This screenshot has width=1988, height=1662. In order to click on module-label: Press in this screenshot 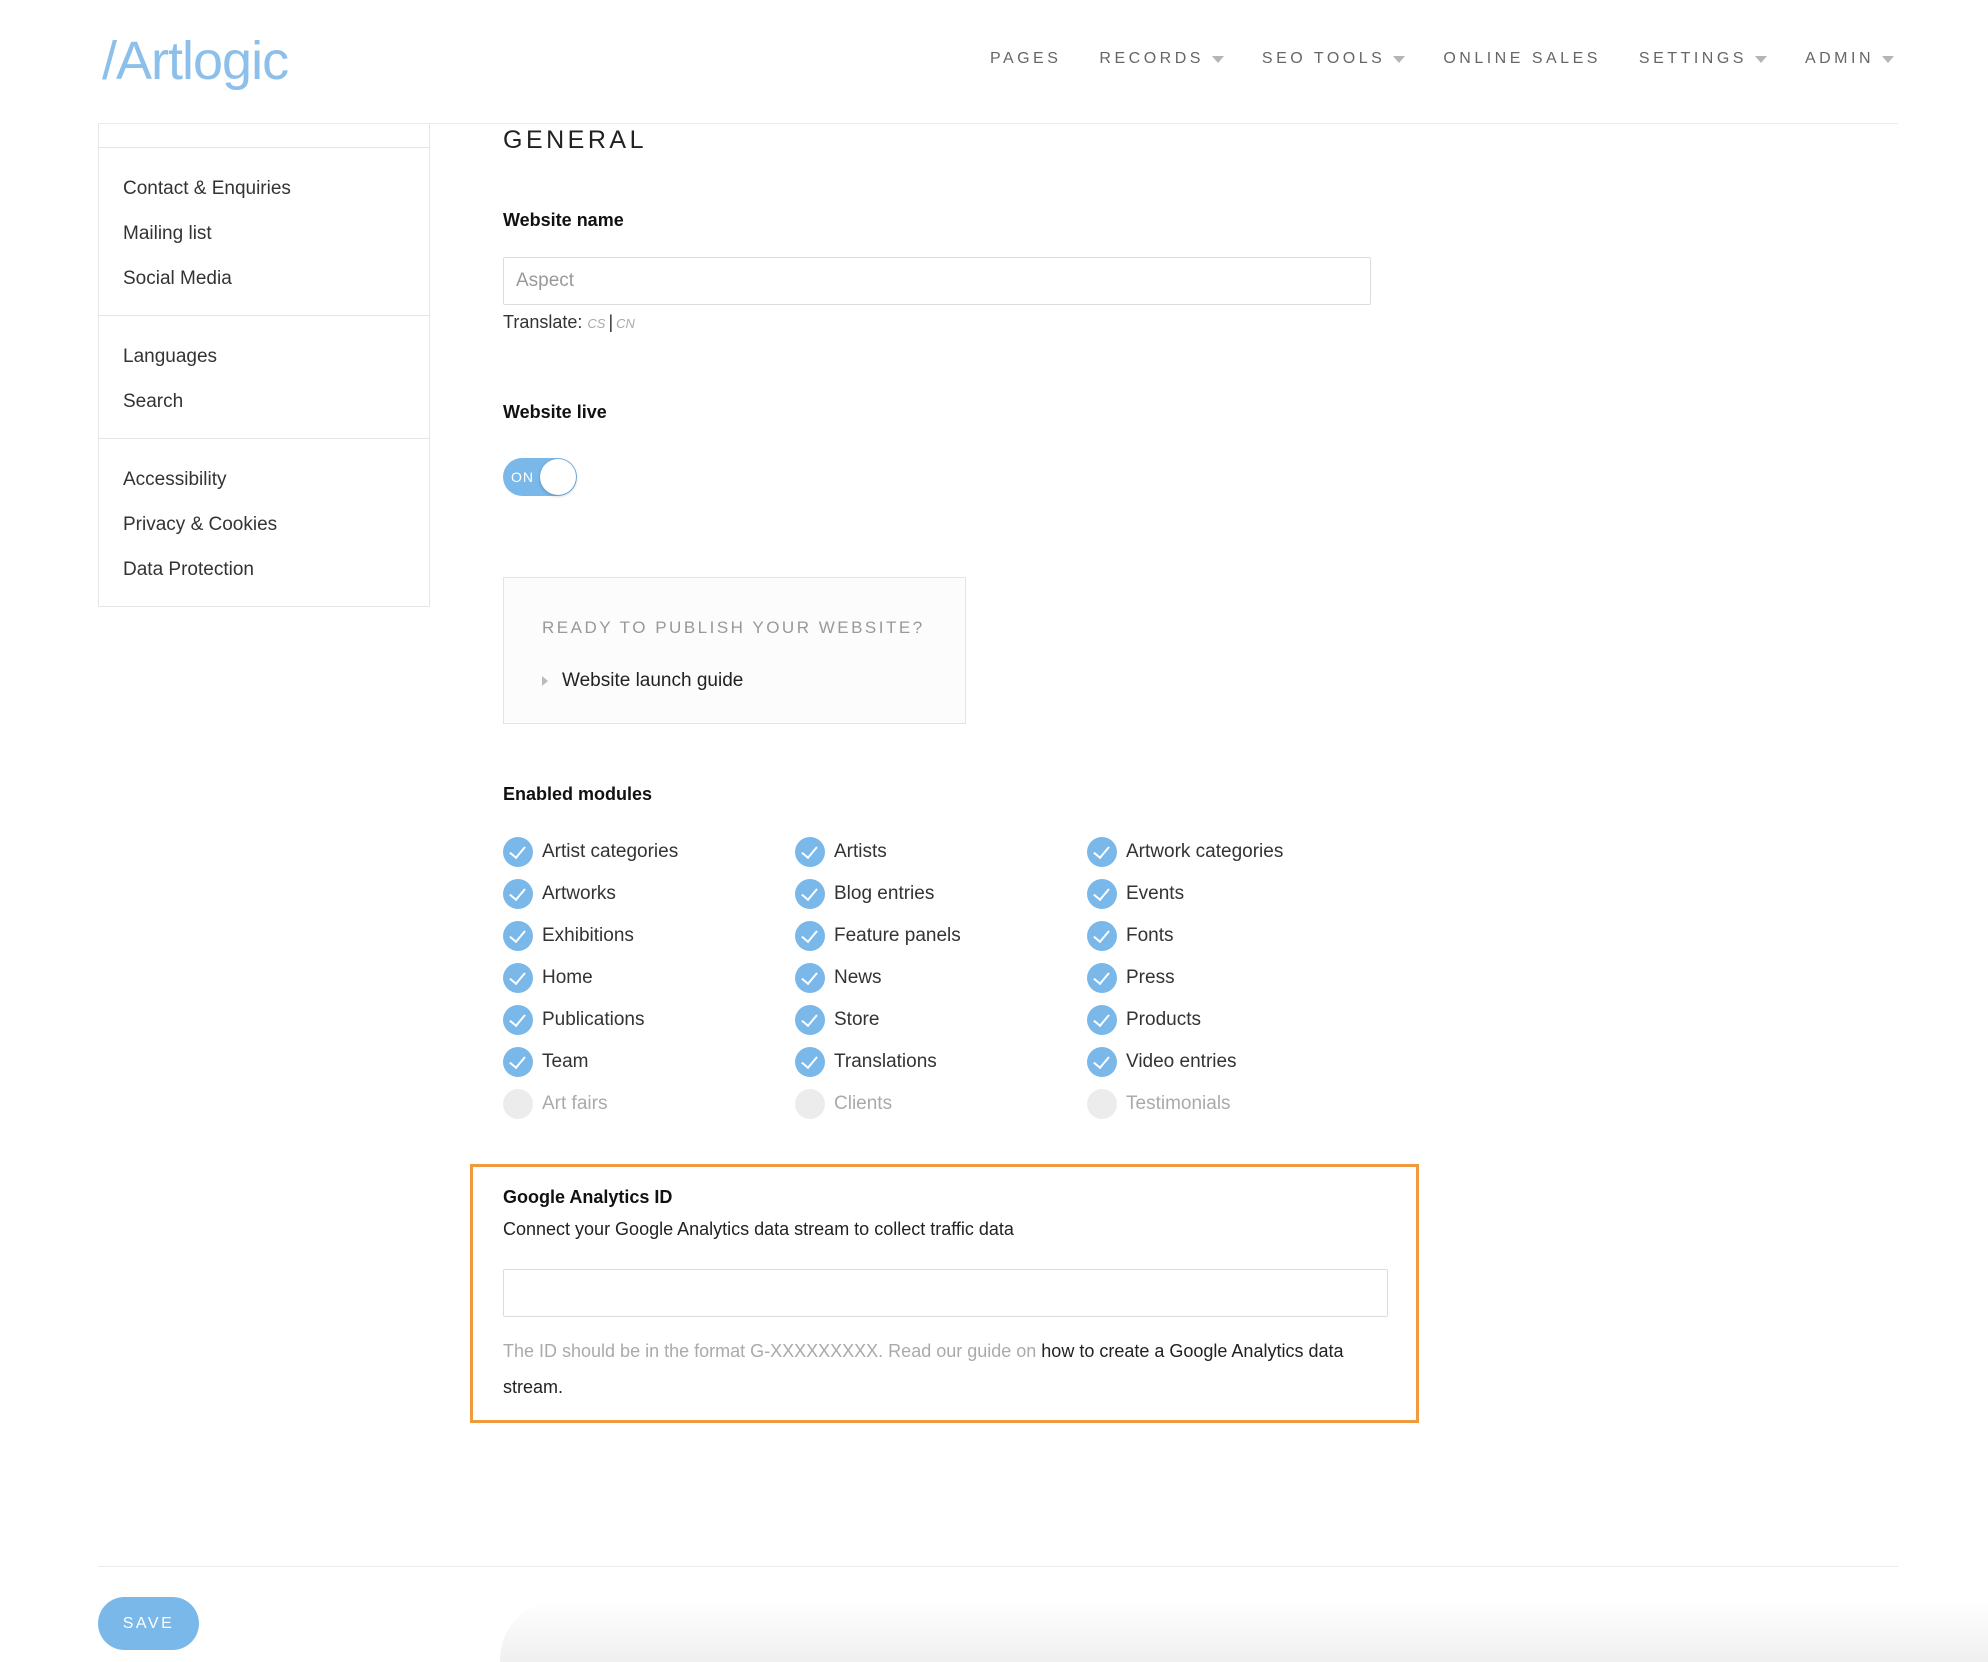, I will do `click(1150, 977)`.